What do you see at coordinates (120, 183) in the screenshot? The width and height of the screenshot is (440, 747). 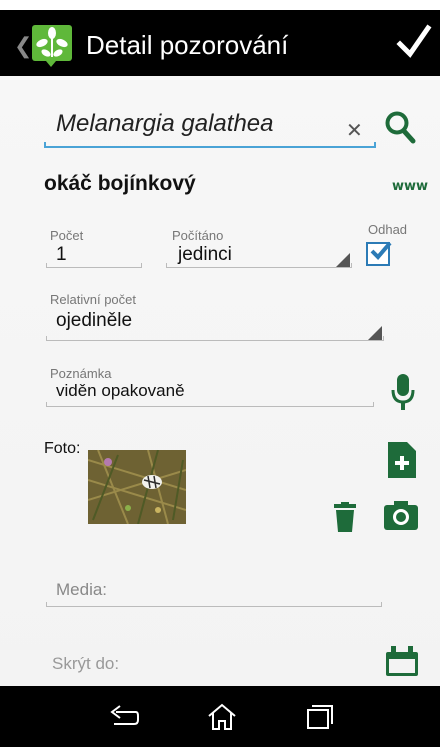 I see `common-name: okáč bojínkový` at bounding box center [120, 183].